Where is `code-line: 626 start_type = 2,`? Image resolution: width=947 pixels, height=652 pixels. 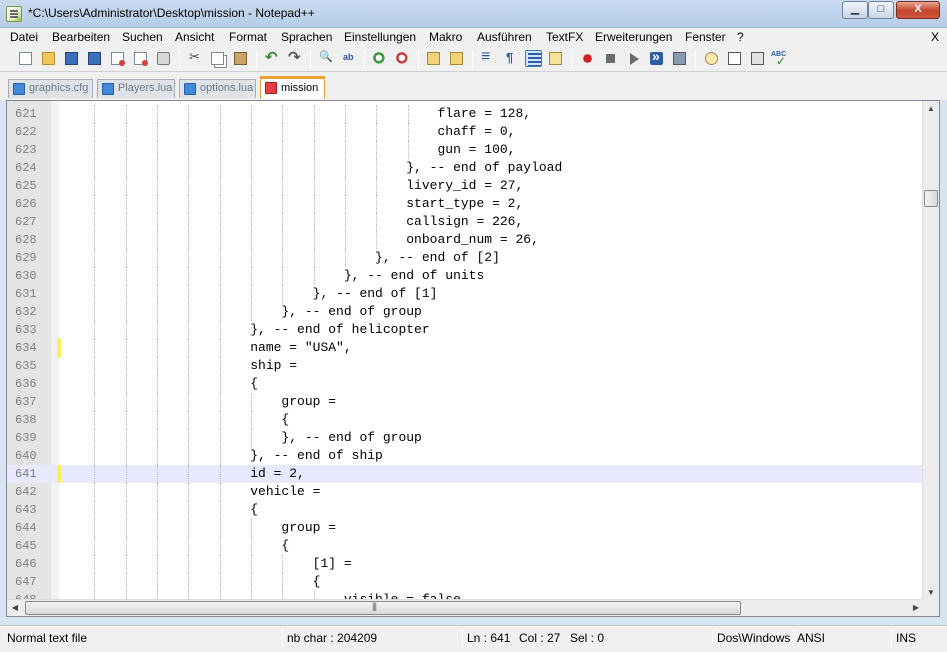 code-line: 626 start_type = 2, is located at coordinates (464, 204).